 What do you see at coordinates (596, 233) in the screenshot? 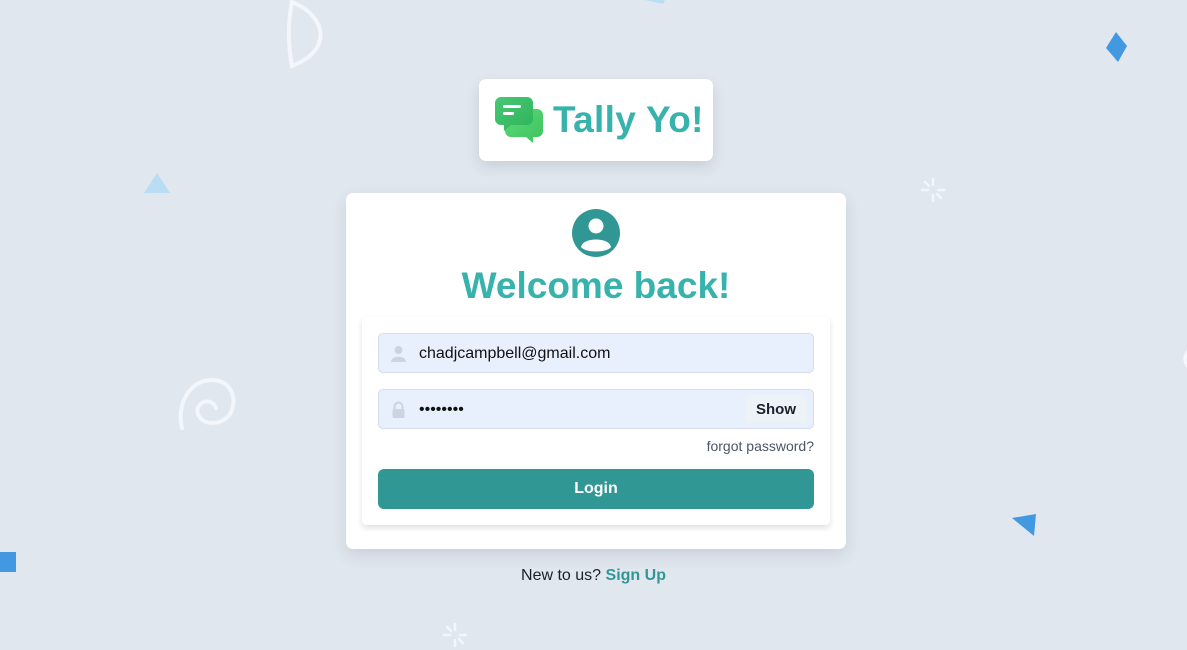
I see `user-circle-icon` at bounding box center [596, 233].